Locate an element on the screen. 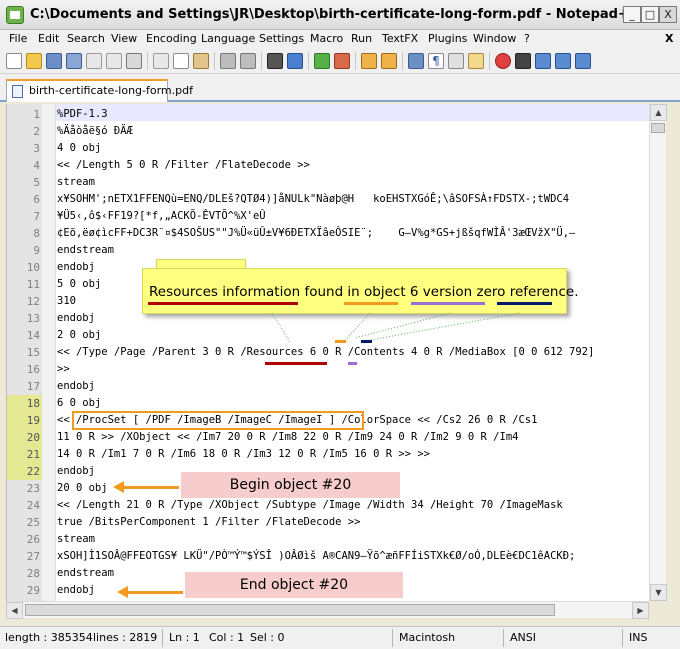 The width and height of the screenshot is (680, 649). line-number: 8 is located at coordinates (36, 233).